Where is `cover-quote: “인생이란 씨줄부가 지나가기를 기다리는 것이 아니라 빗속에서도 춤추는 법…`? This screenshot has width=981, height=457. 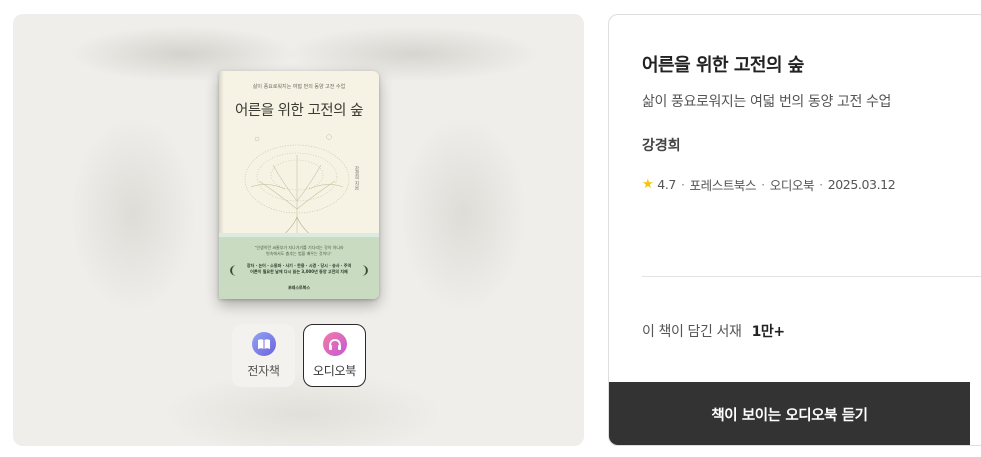 cover-quote: “인생이란 씨줄부가 지나가기를 기다리는 것이 아니라 빗속에서도 춤추는 법… is located at coordinates (299, 251).